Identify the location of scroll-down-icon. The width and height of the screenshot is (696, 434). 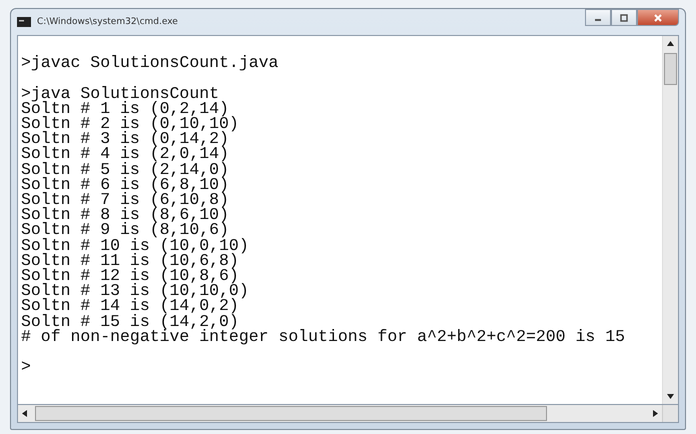
(670, 396).